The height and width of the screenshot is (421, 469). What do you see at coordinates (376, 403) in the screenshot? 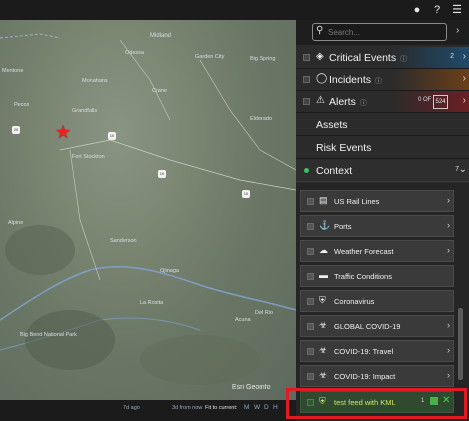
I see `highlight-box` at bounding box center [376, 403].